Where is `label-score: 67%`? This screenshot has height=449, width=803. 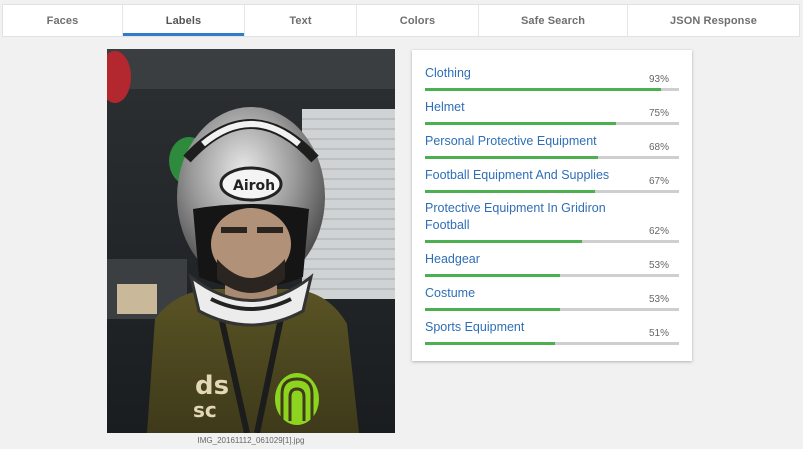 label-score: 67% is located at coordinates (658, 181).